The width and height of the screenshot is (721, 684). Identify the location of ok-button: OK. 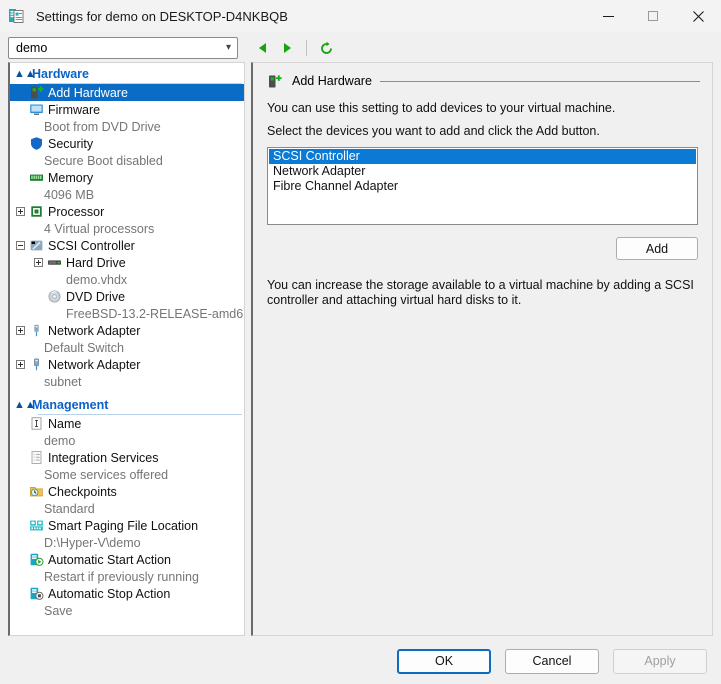
(444, 661).